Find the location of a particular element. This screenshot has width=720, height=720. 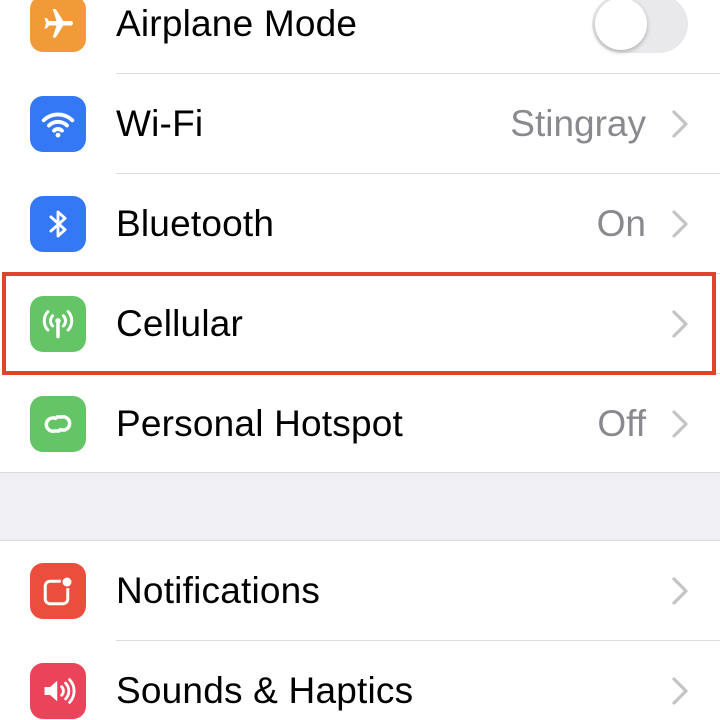

personal-hotspot-row: Personal Hotspot Off is located at coordinates (360, 424).